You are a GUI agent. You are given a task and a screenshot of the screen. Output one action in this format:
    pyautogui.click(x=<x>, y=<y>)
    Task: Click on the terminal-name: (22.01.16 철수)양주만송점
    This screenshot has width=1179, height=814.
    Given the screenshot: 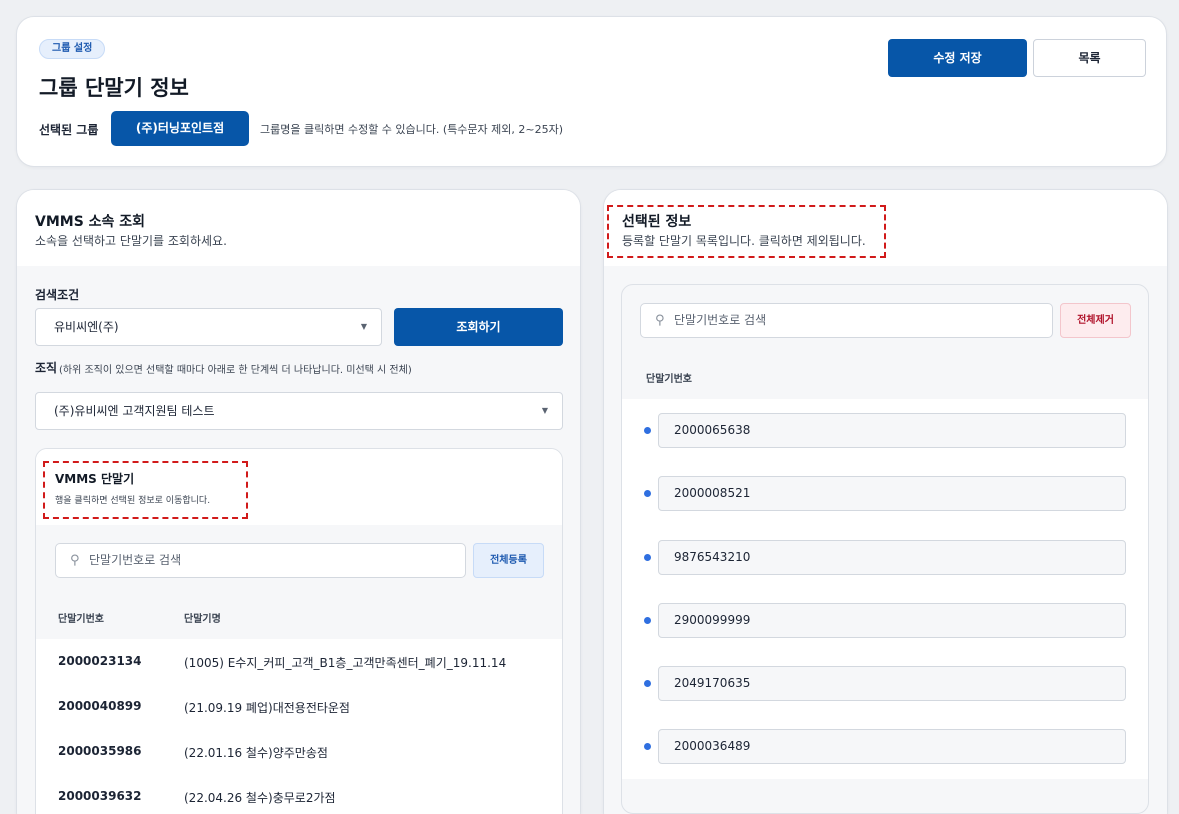 What is the action you would take?
    pyautogui.click(x=256, y=753)
    